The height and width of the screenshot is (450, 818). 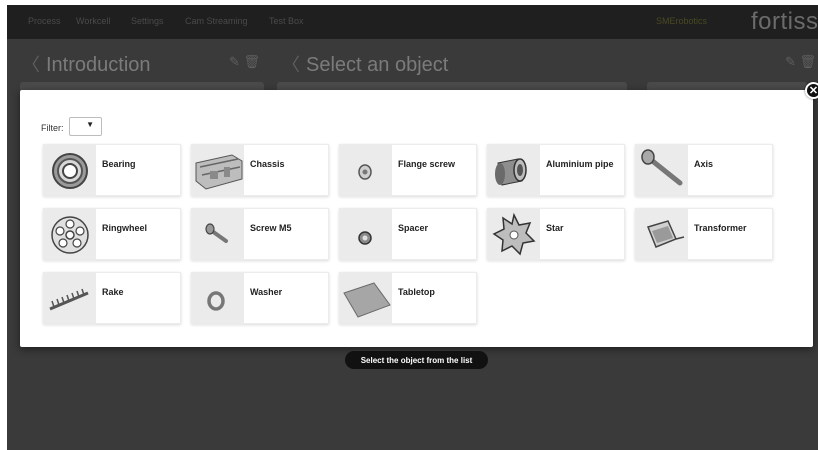 I want to click on object-card-bearing: Bearing, so click(x=112, y=170).